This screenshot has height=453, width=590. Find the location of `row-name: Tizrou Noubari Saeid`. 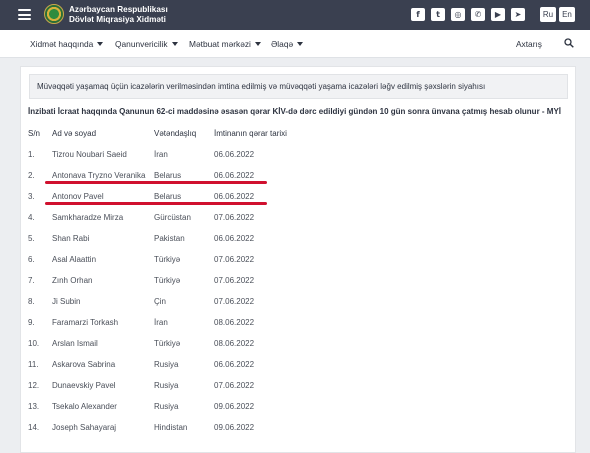

row-name: Tizrou Noubari Saeid is located at coordinates (89, 154).